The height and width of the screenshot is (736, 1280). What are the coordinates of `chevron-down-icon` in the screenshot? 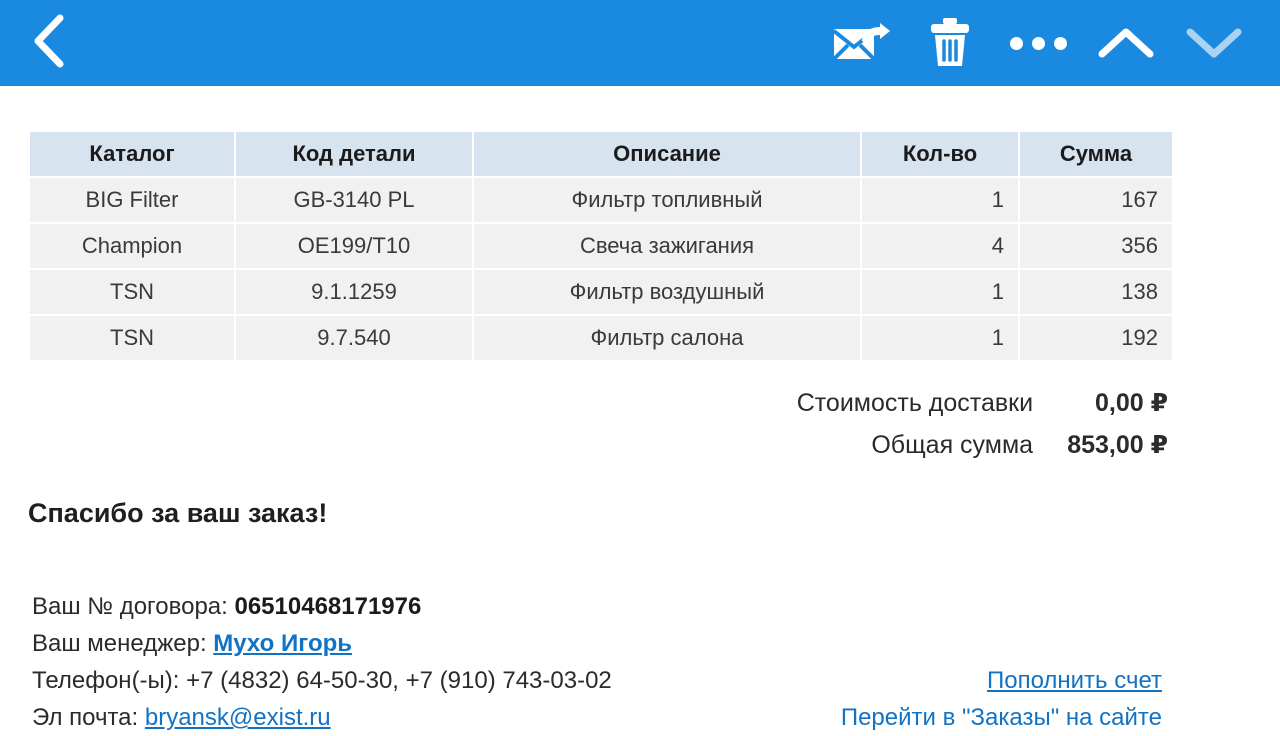 It's located at (1214, 43).